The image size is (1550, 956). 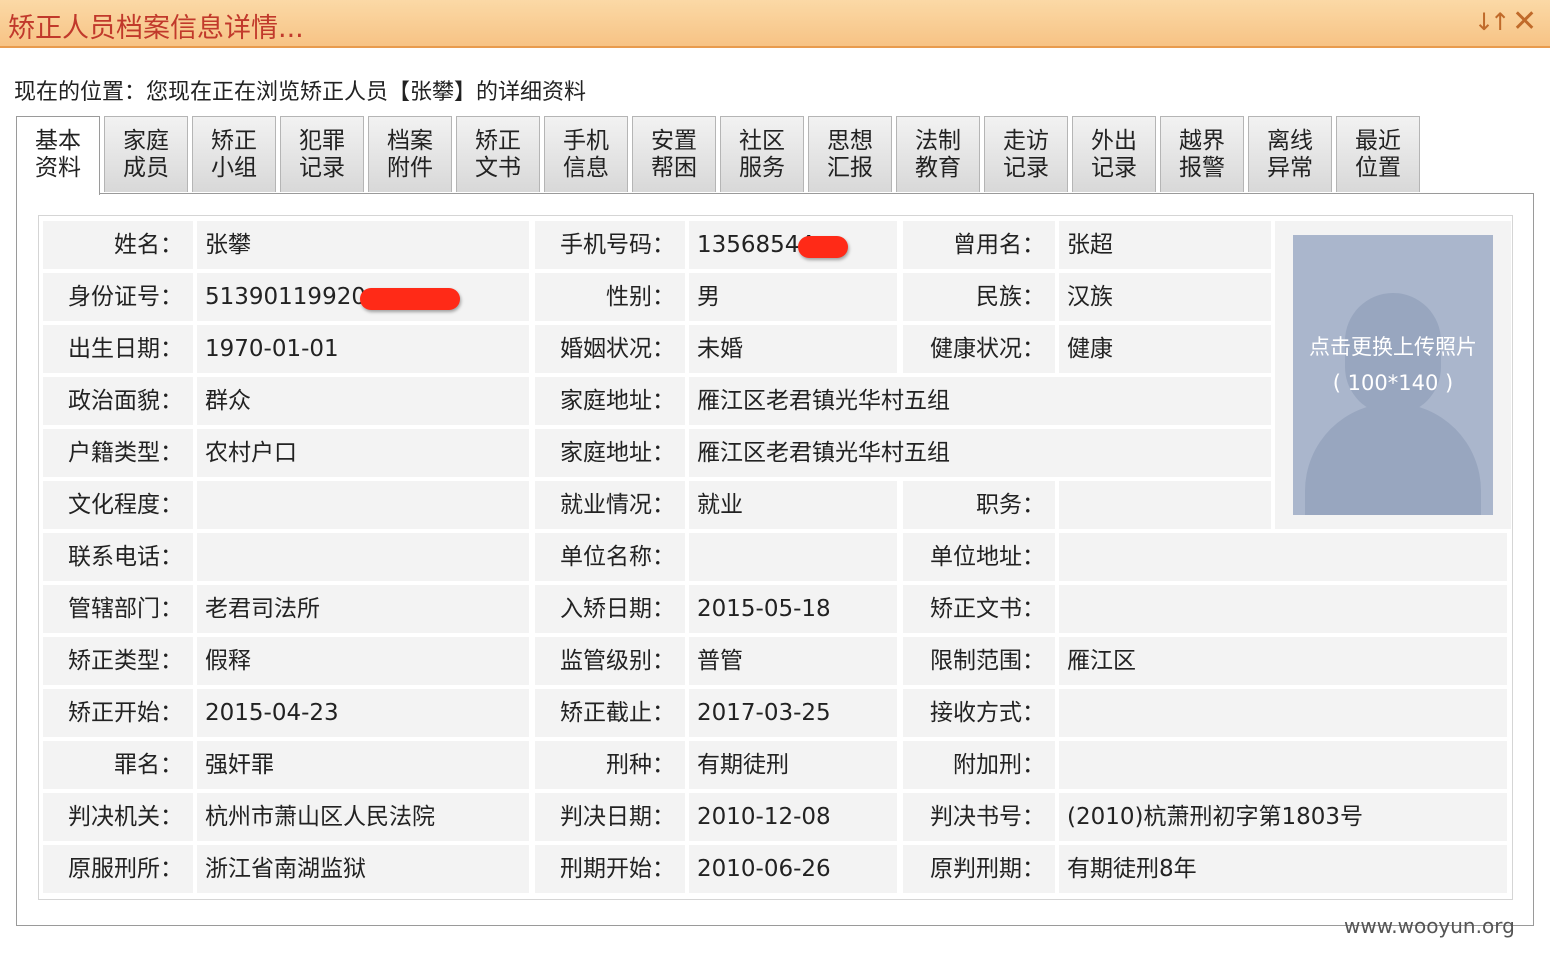 What do you see at coordinates (1283, 817) in the screenshot?
I see `field-value: (2010)杭萧刑初字第1803号` at bounding box center [1283, 817].